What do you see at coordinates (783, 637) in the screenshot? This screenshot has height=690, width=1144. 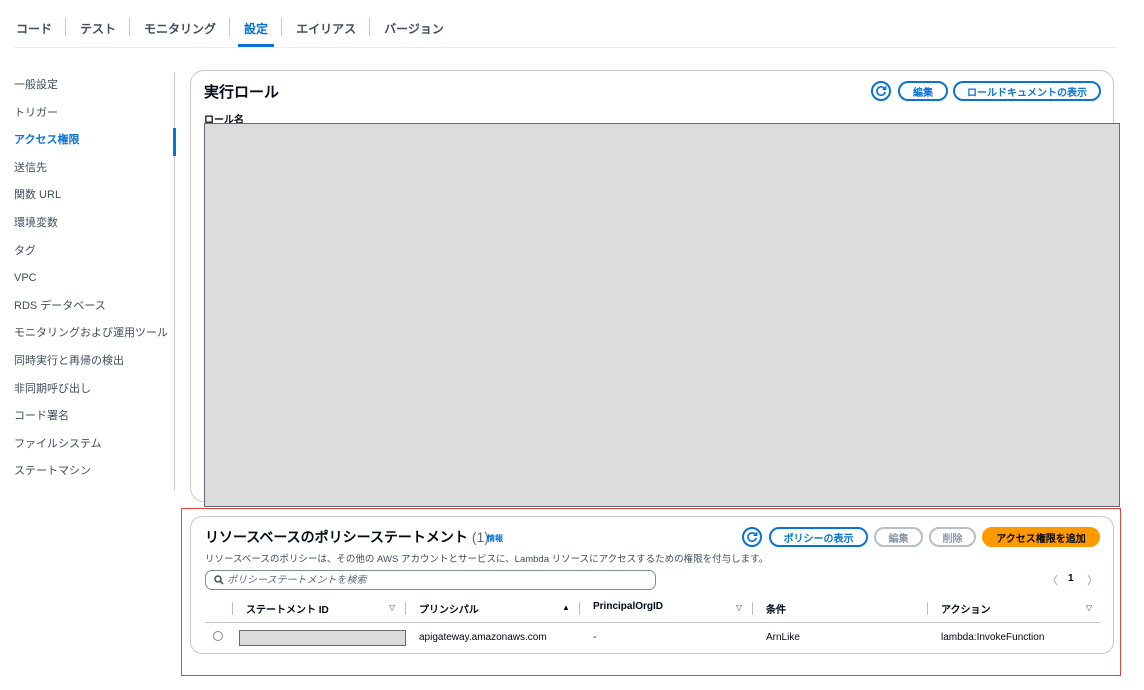 I see `cell-condition: ArnLike` at bounding box center [783, 637].